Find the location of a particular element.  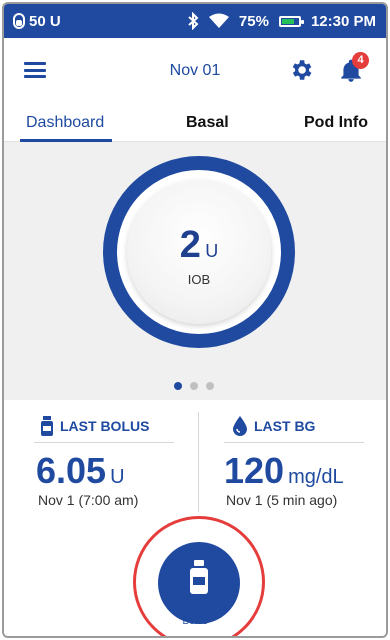

tab-dashboard: Dashboard is located at coordinates (65, 123).